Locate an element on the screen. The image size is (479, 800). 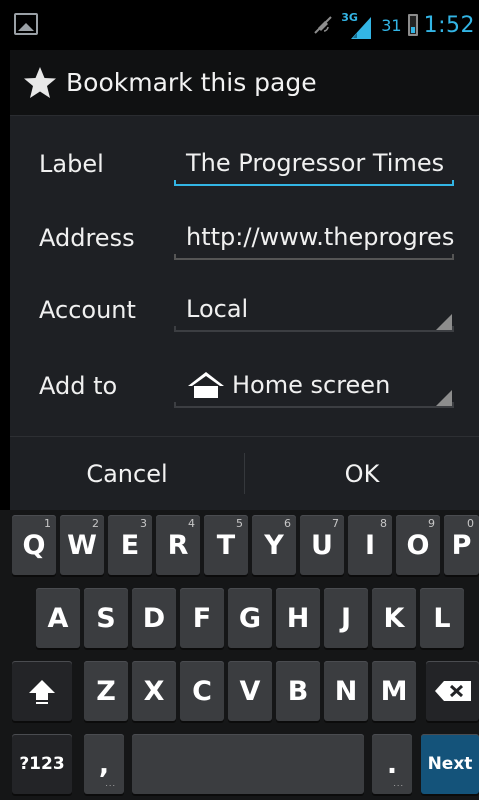
key-y-label: Y is located at coordinates (274, 545).